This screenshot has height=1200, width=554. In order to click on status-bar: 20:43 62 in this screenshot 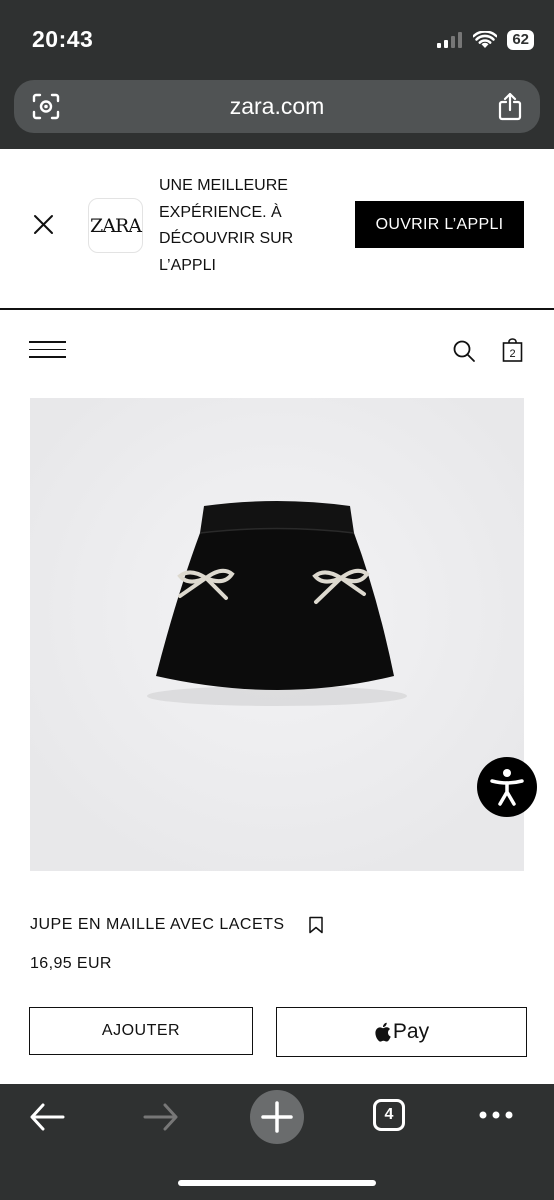, I will do `click(277, 39)`.